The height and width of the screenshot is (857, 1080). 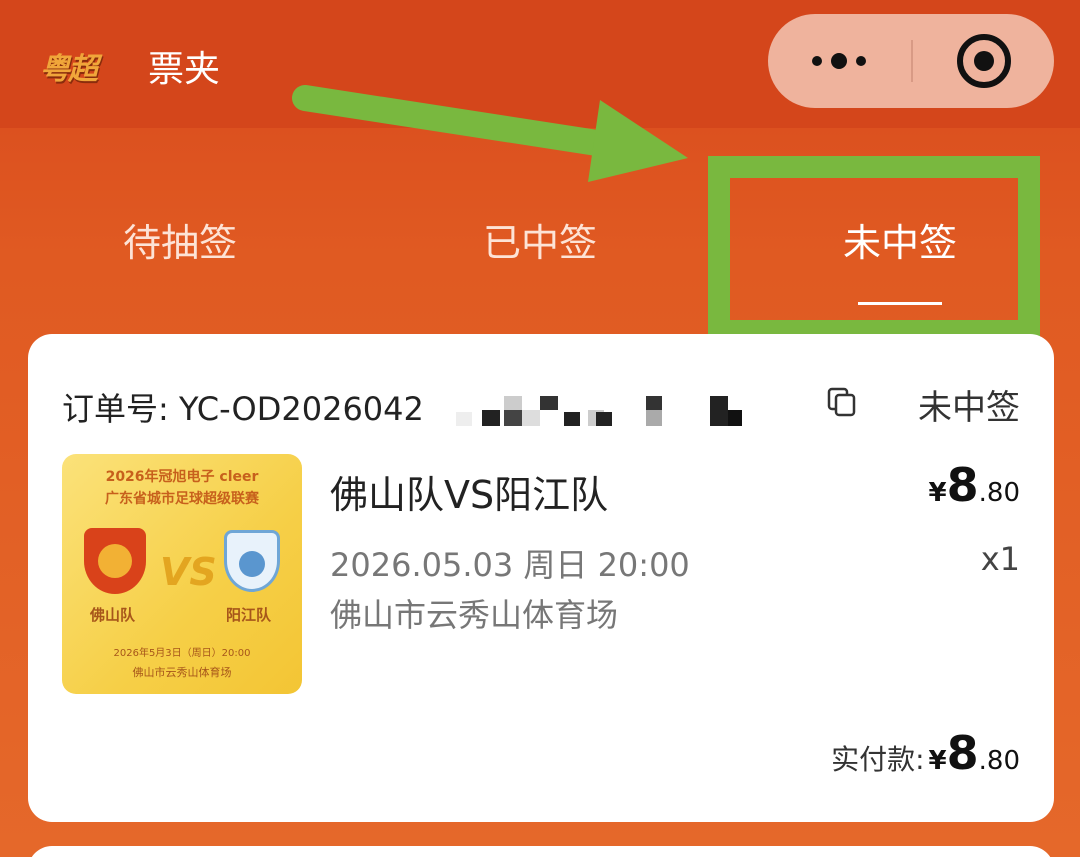 I want to click on paid-decimal: .80, so click(x=999, y=761).